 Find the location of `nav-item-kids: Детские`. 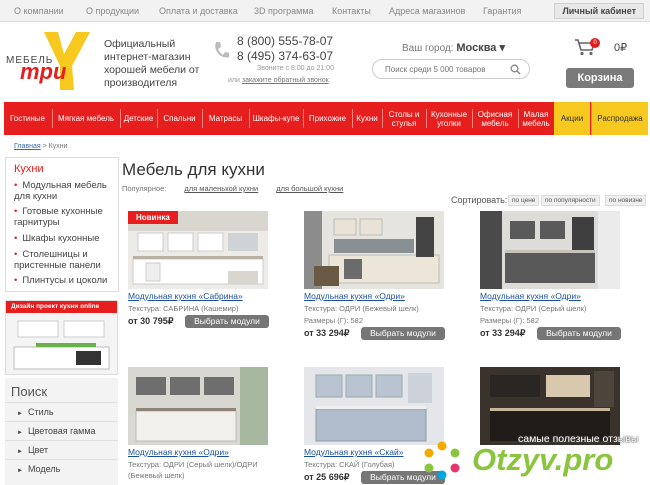

nav-item-kids: Детские is located at coordinates (138, 118).